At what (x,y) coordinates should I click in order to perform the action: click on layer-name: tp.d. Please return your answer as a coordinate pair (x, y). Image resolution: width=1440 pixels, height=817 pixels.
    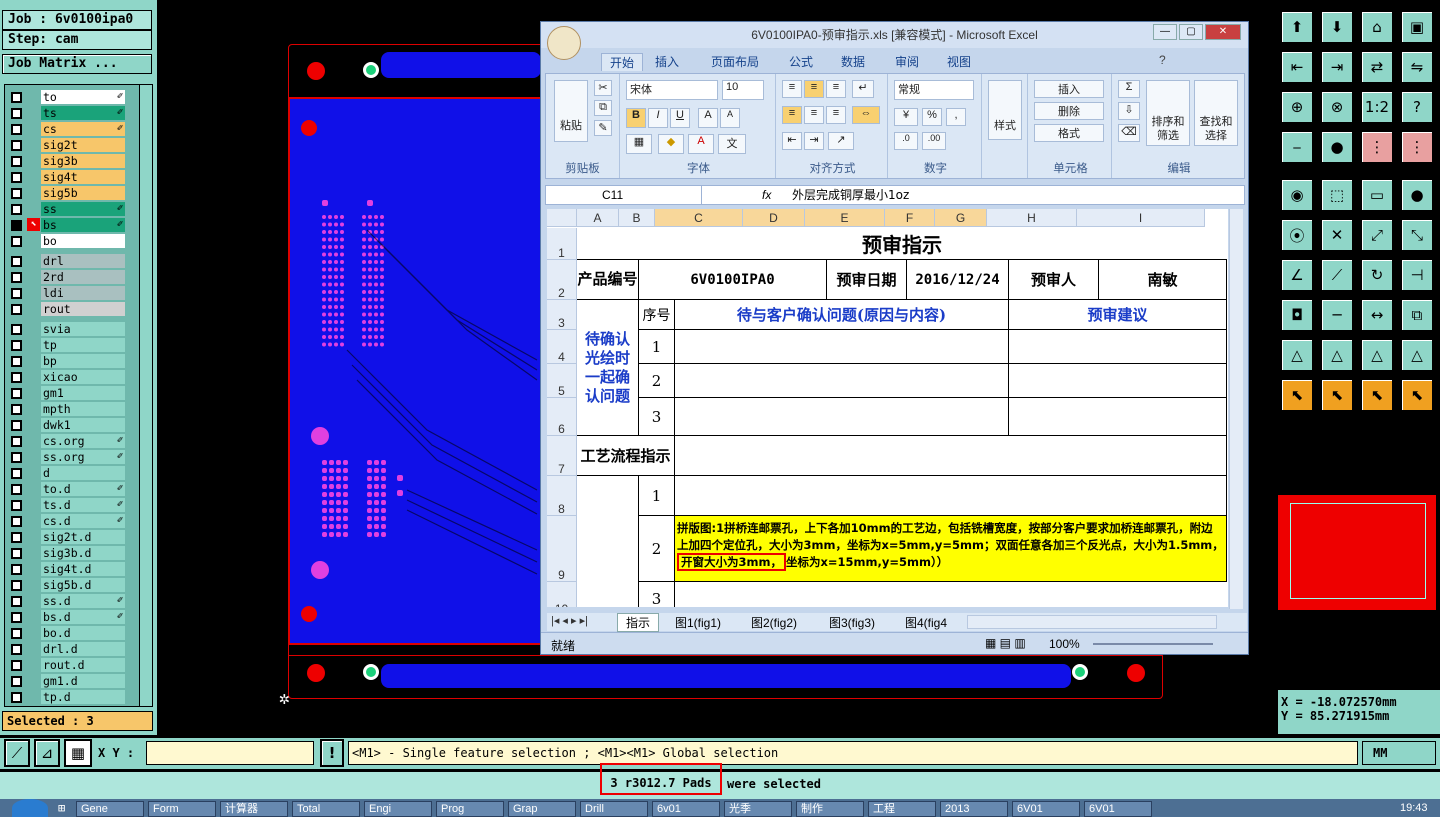
    Looking at the image, I should click on (83, 697).